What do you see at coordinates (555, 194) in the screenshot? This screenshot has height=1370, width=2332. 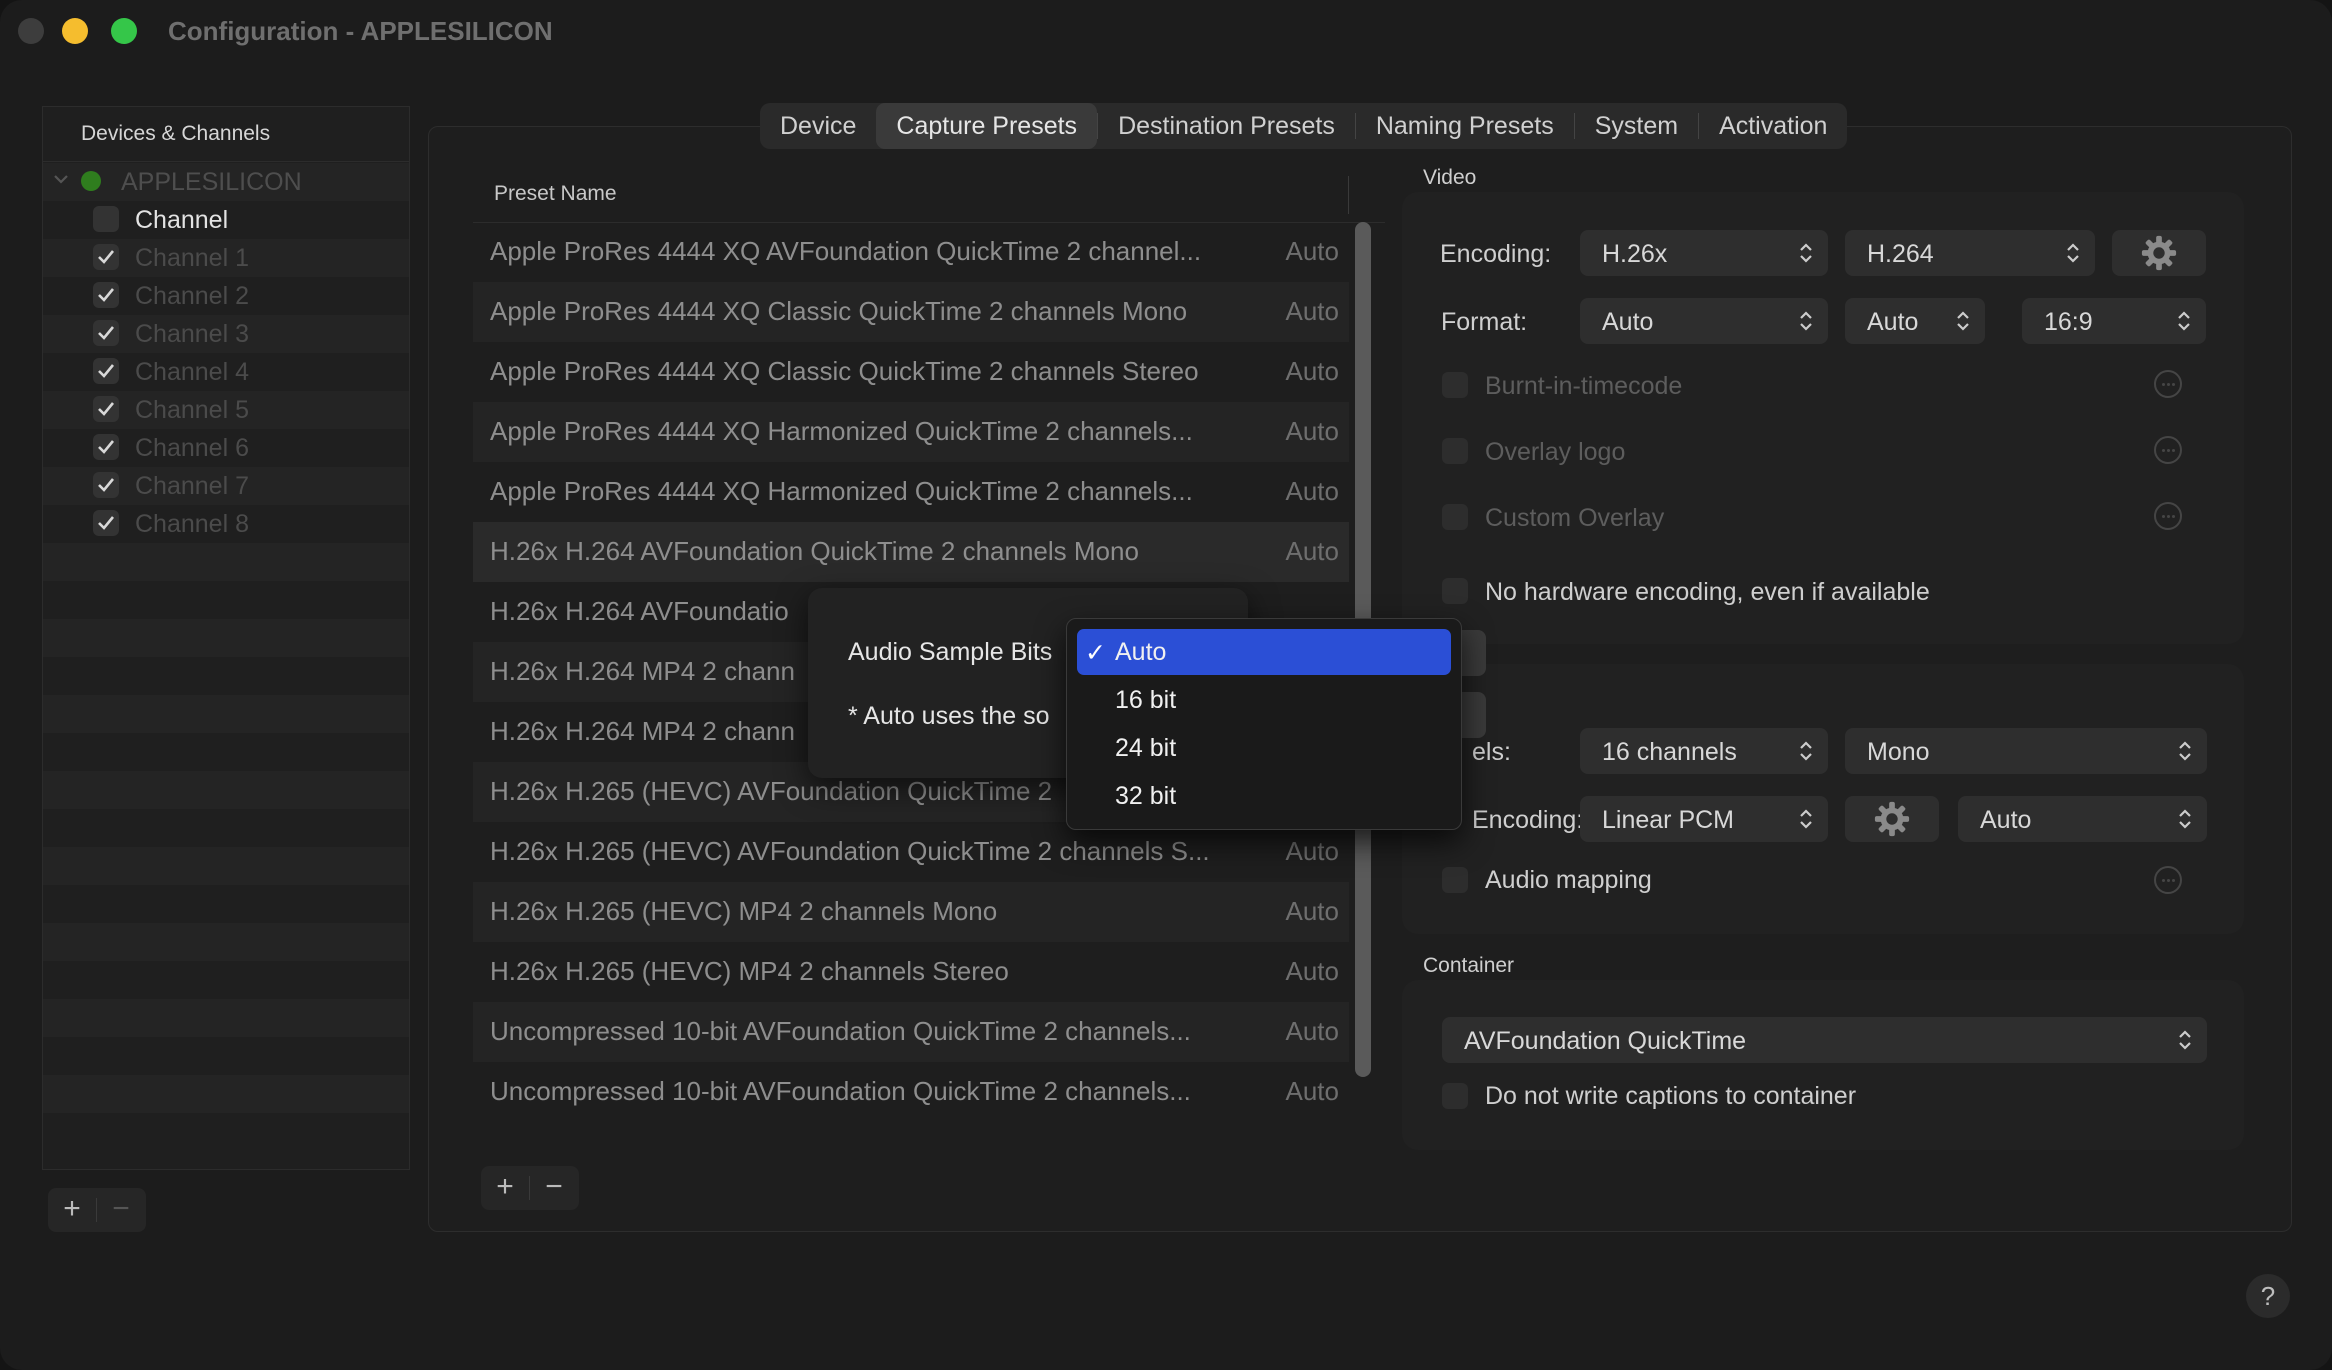 I see `preset-name-column-header: Preset Name` at bounding box center [555, 194].